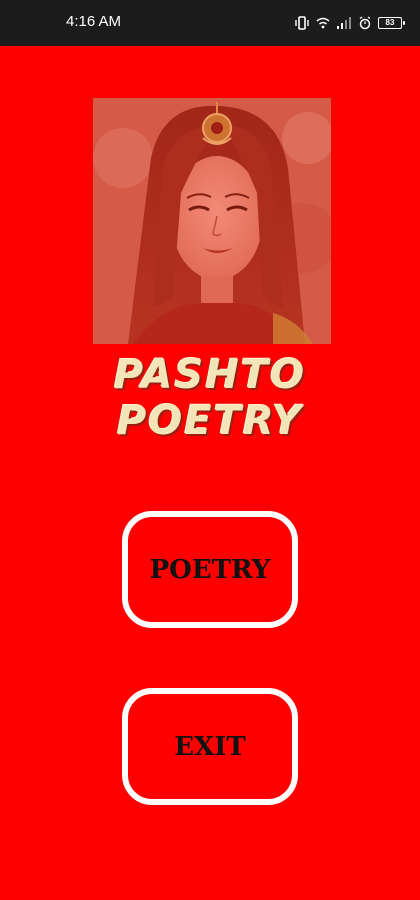 This screenshot has width=420, height=900. Describe the element at coordinates (210, 375) in the screenshot. I see `app-title-line-1: PASHTO` at that location.